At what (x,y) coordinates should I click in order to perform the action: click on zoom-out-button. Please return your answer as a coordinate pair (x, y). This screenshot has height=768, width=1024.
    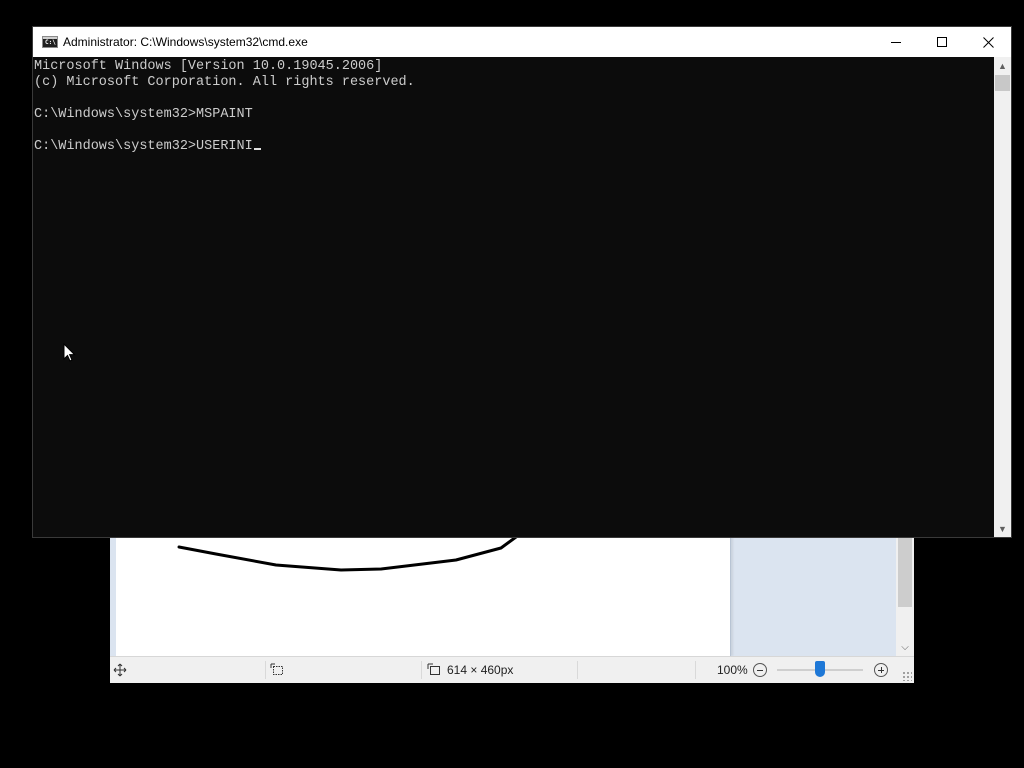
    Looking at the image, I should click on (760, 670).